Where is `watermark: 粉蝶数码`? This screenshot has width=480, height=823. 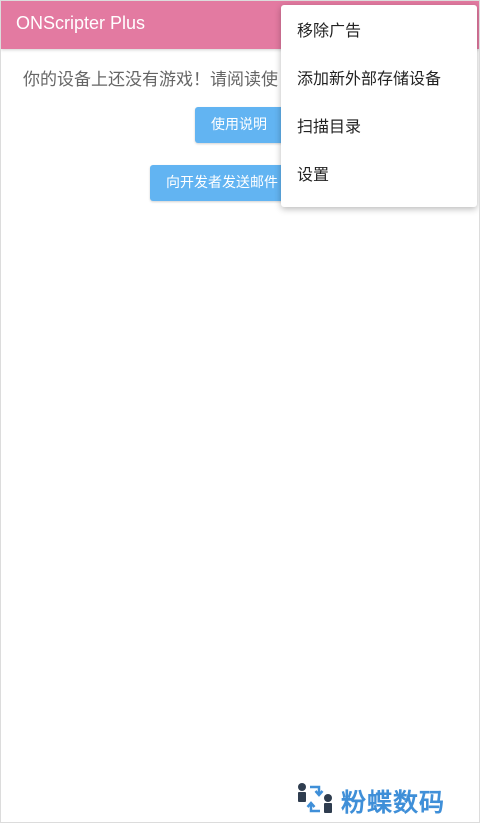 watermark: 粉蝶数码 is located at coordinates (383, 799).